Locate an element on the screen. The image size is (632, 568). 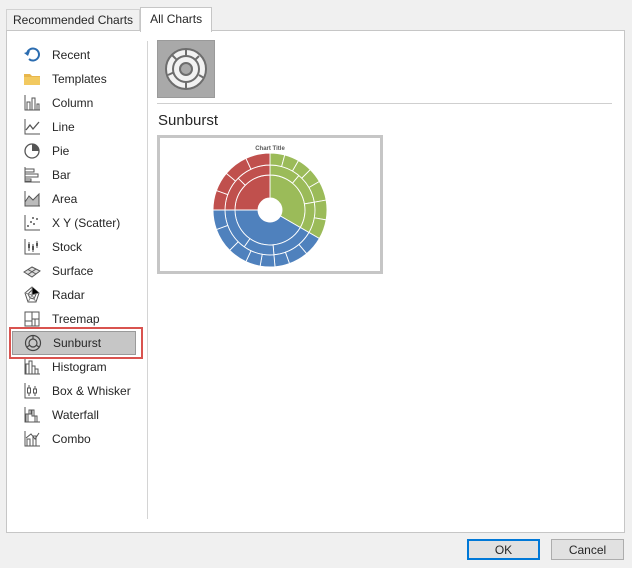
sidebar-item-label: Stock is located at coordinates (67, 247).